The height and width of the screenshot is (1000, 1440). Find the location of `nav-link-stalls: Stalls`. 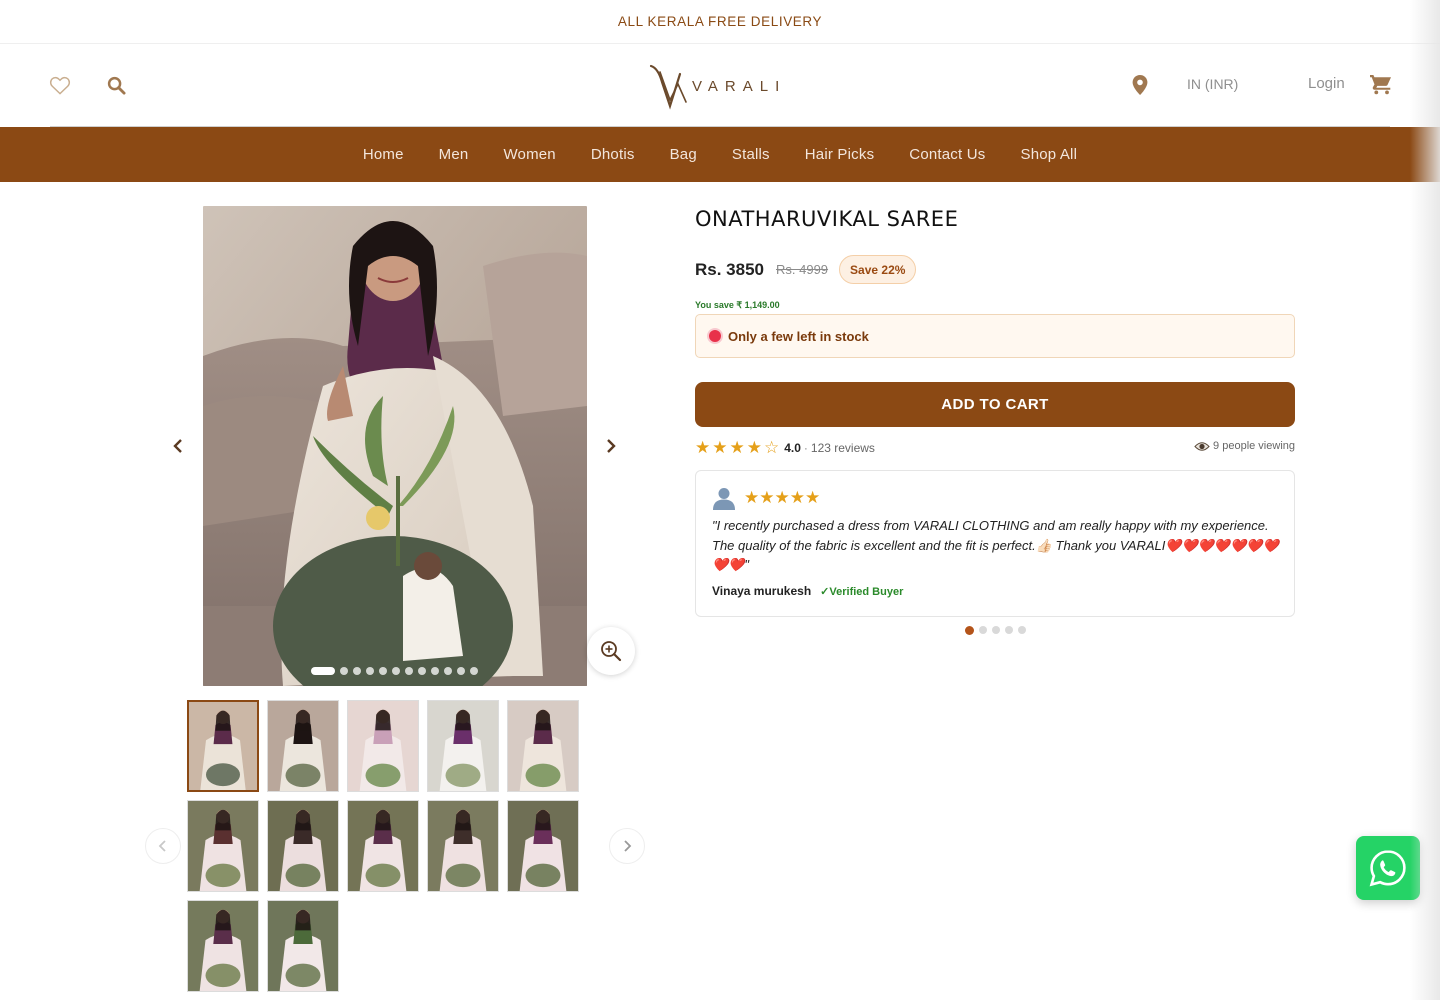

nav-link-stalls: Stalls is located at coordinates (751, 154).